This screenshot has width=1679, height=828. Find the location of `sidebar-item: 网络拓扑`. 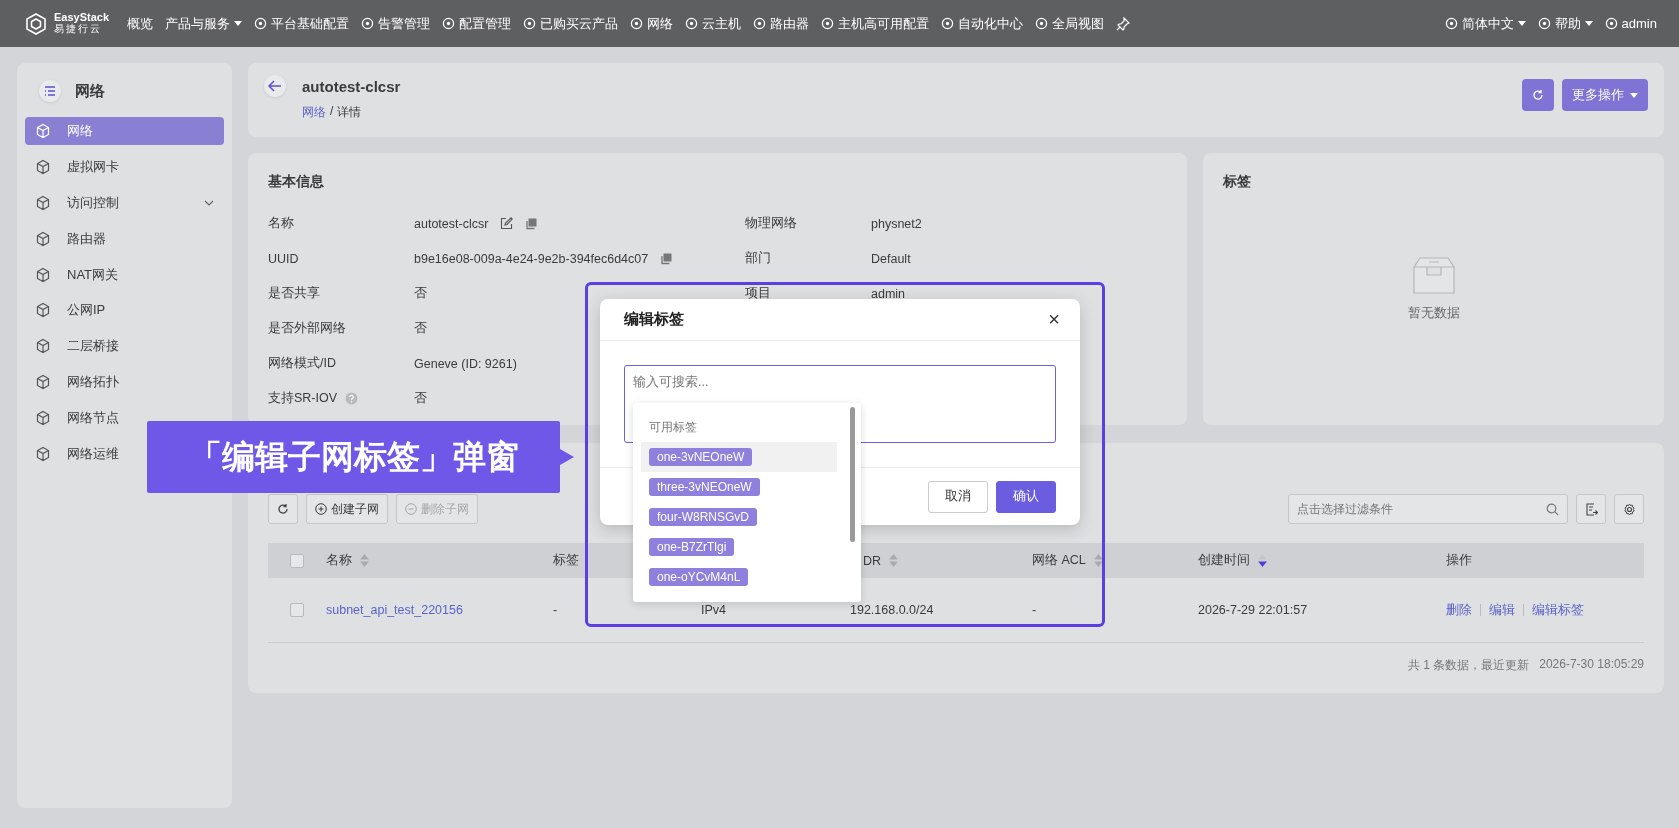

sidebar-item: 网络拓扑 is located at coordinates (124, 382).